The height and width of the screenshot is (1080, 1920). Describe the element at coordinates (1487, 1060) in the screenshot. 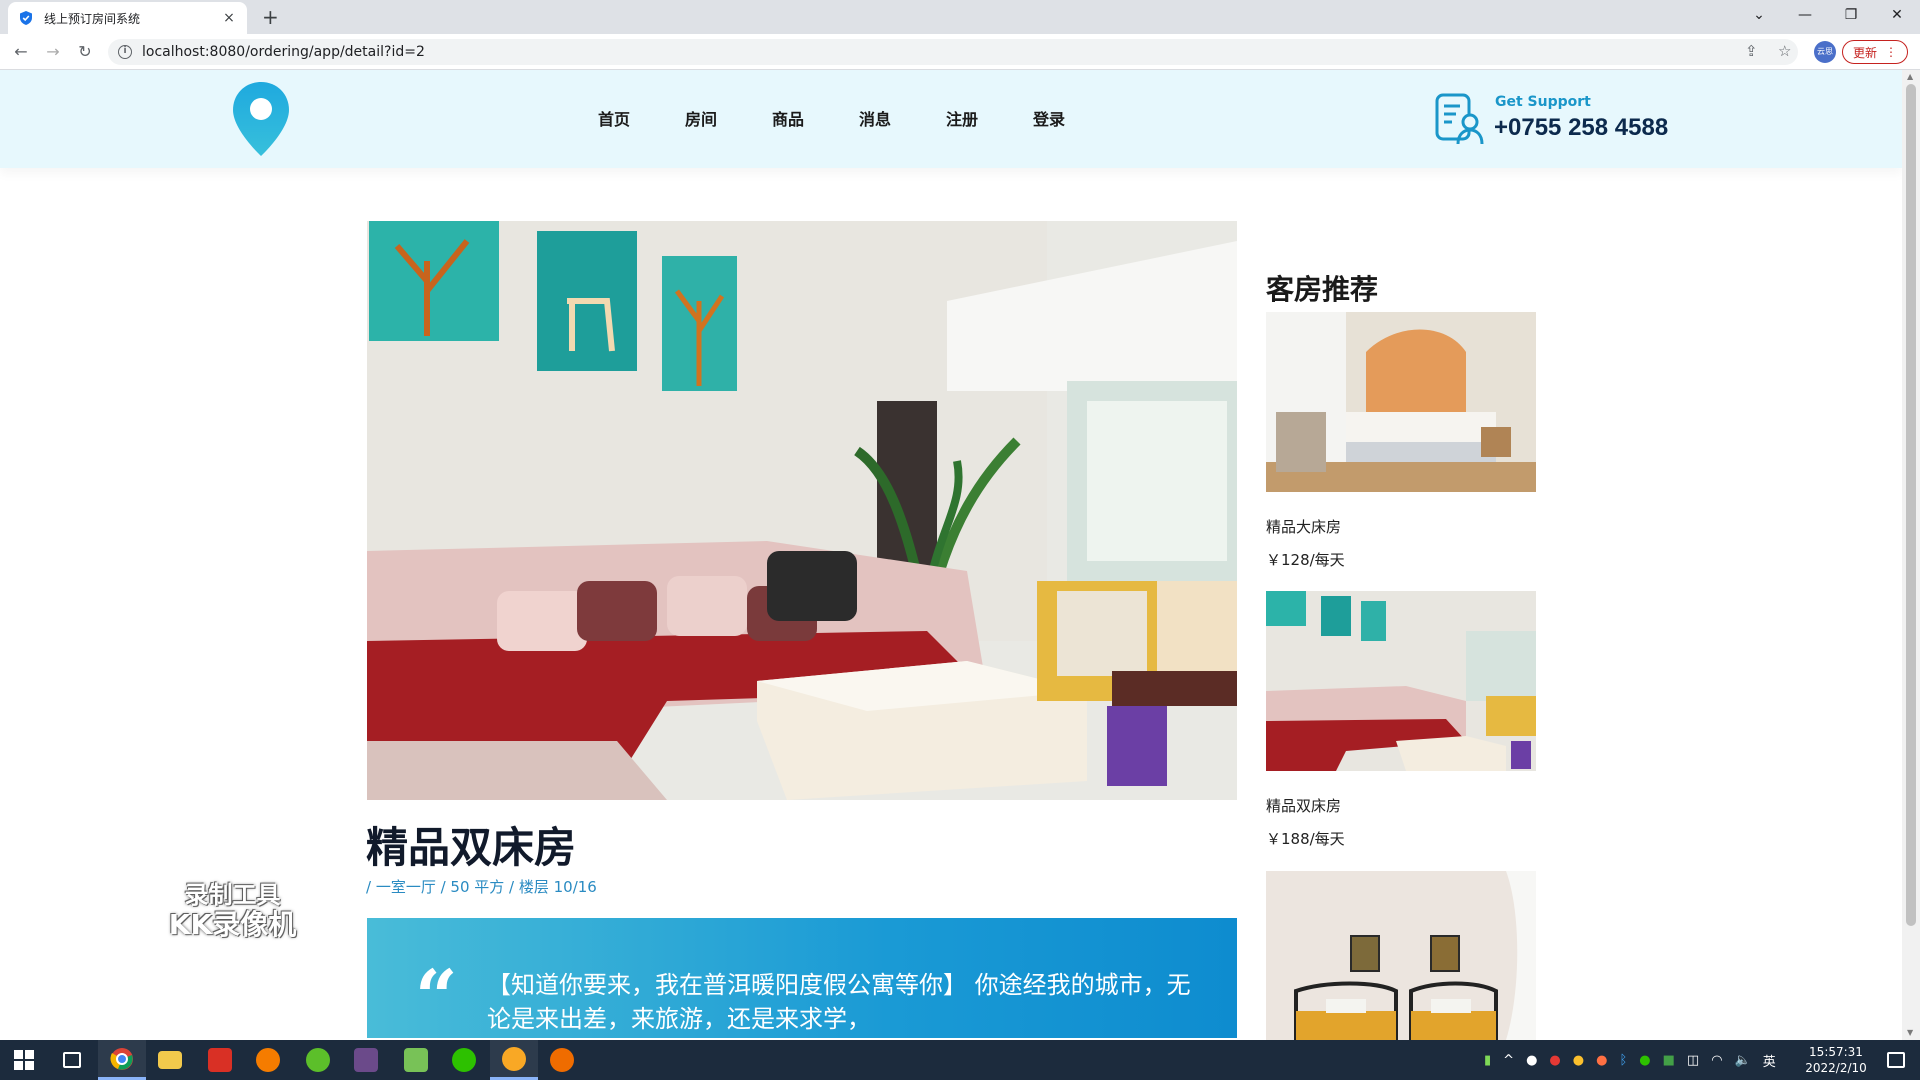

I see `battery-icon: ▮` at that location.